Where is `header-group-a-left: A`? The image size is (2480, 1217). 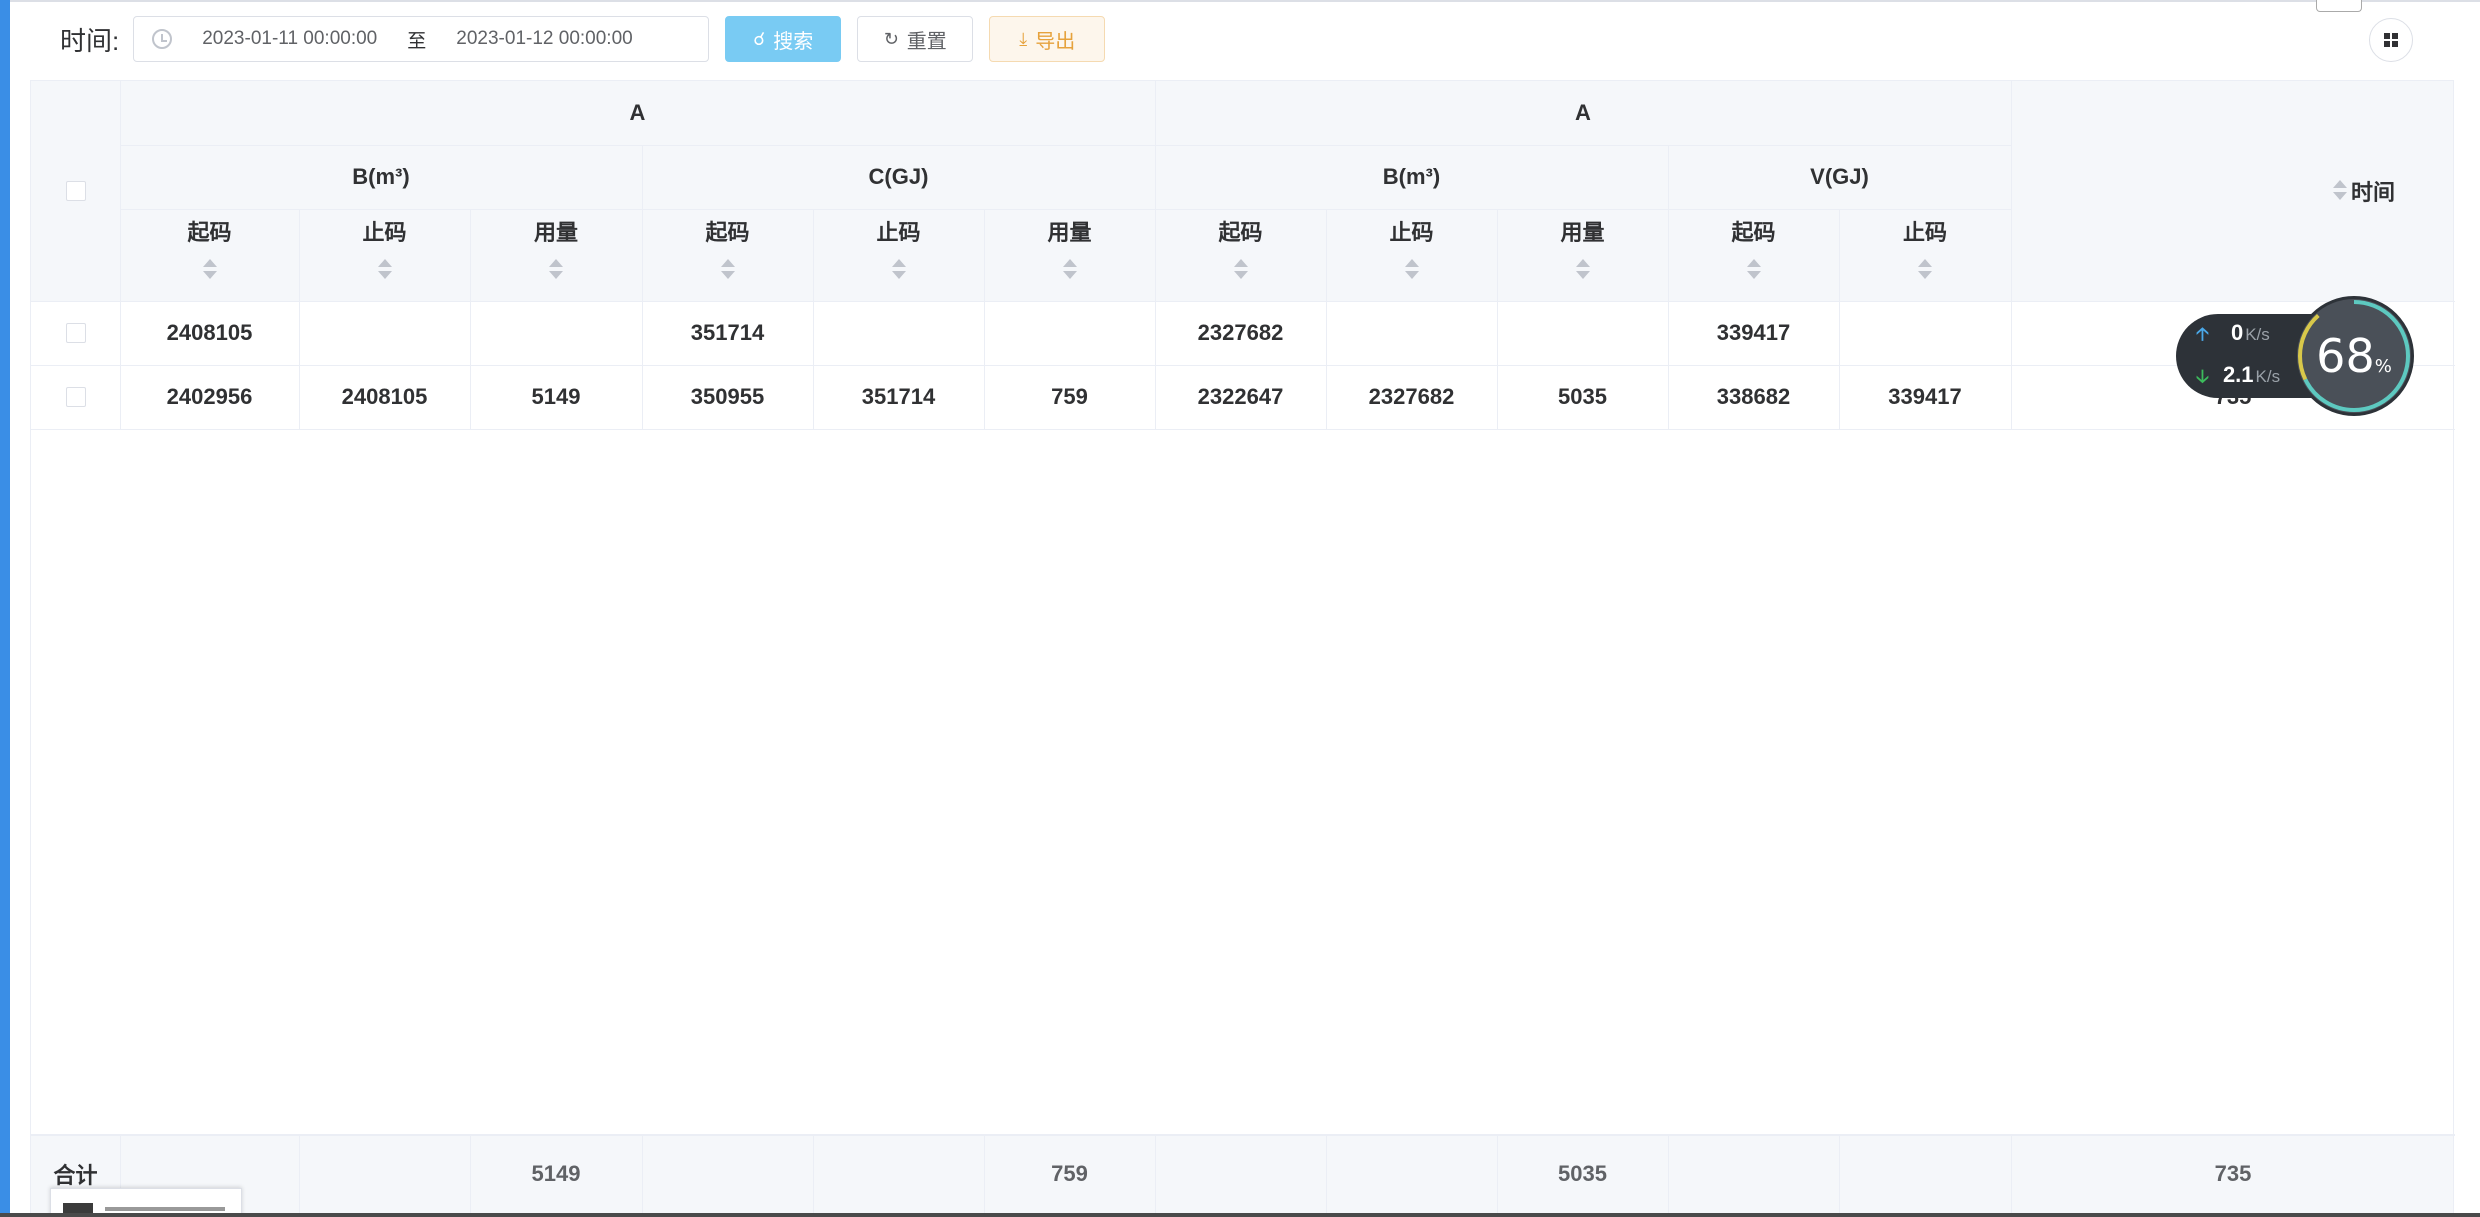
header-group-a-left: A is located at coordinates (637, 112).